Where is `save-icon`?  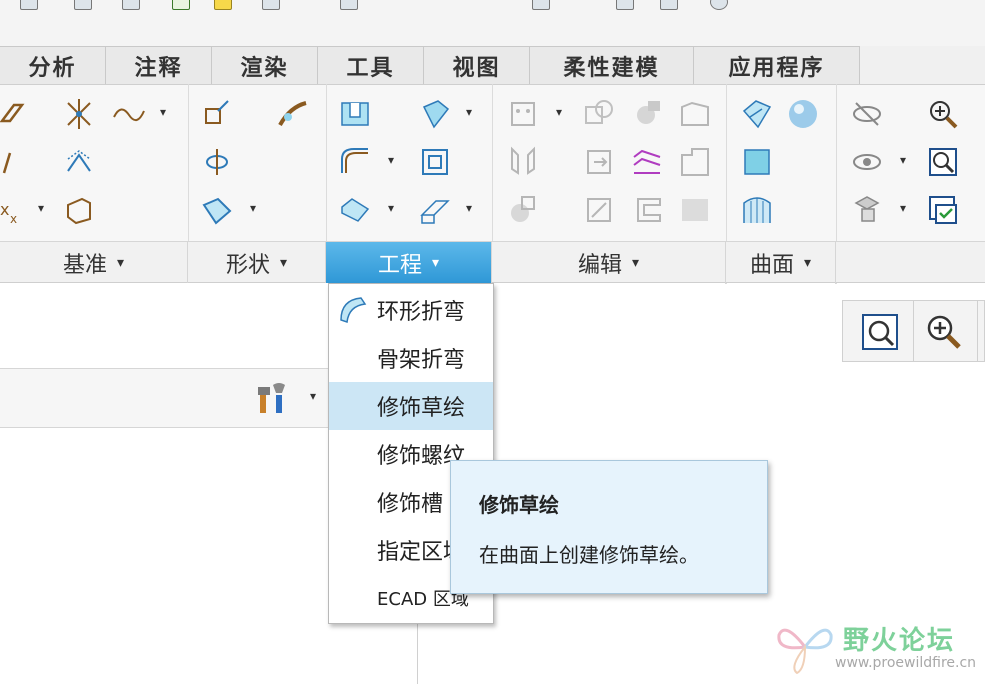
save-icon is located at coordinates (29, 5).